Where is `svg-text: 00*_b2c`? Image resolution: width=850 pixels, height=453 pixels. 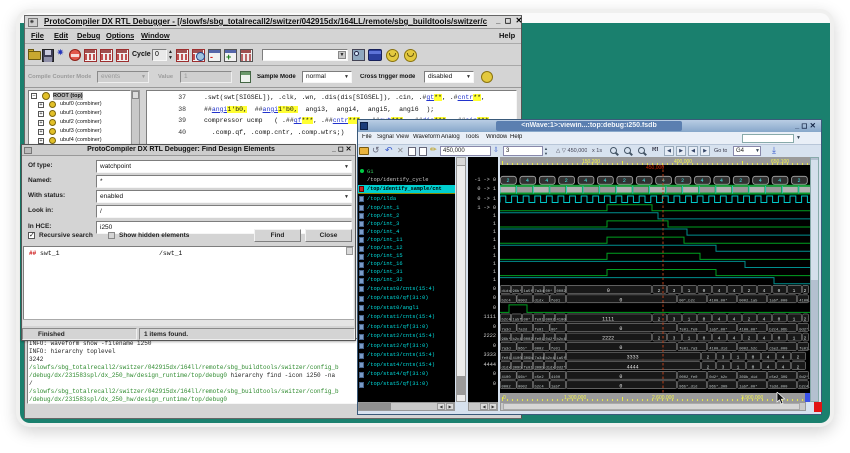
svg-text: 00*_b2c is located at coordinates (687, 301).